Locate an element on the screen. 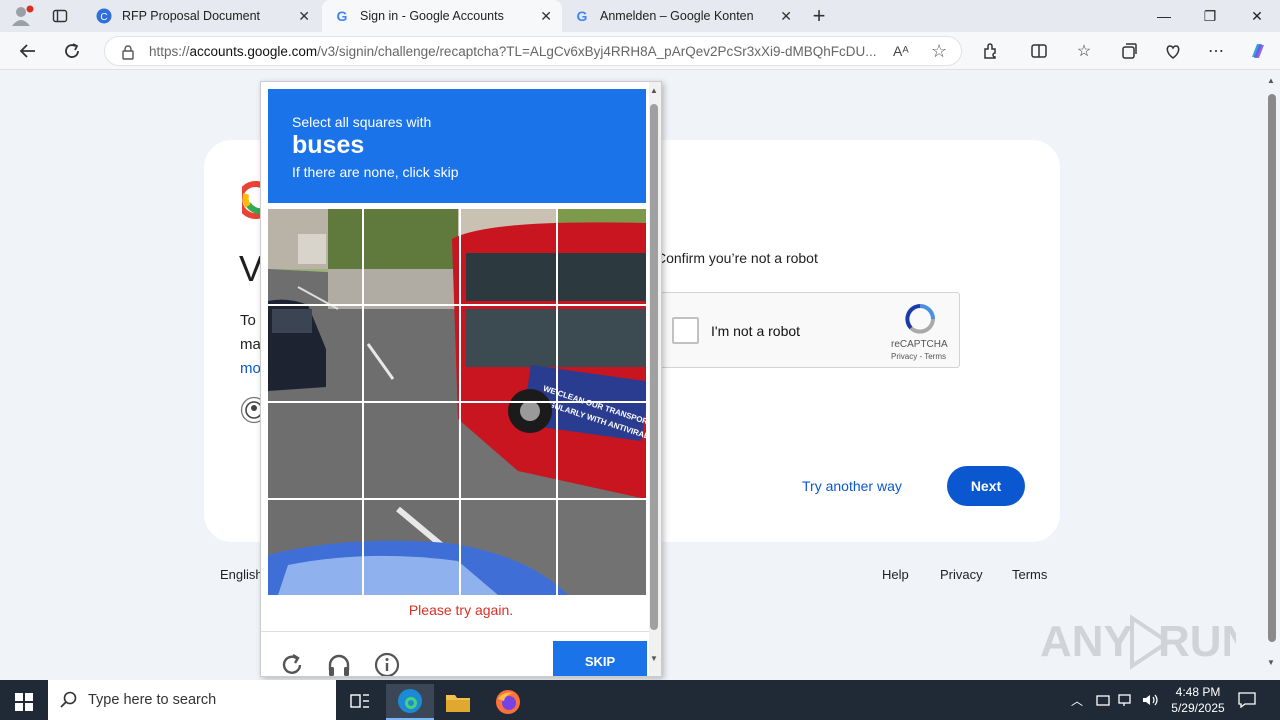  clock: 4:48 PM 5/29/2025 is located at coordinates (1198, 700).